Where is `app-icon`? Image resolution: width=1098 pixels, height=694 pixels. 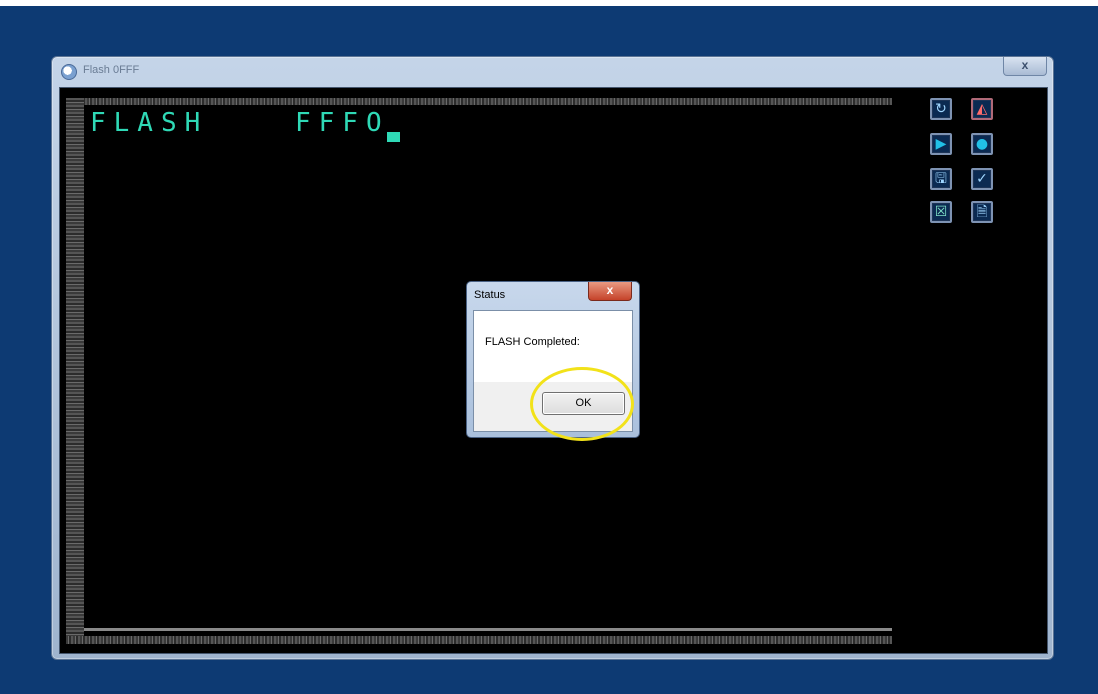 app-icon is located at coordinates (69, 72).